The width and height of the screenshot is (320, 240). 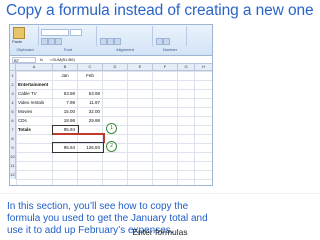 What do you see at coordinates (65, 67) in the screenshot?
I see `column-header: B` at bounding box center [65, 67].